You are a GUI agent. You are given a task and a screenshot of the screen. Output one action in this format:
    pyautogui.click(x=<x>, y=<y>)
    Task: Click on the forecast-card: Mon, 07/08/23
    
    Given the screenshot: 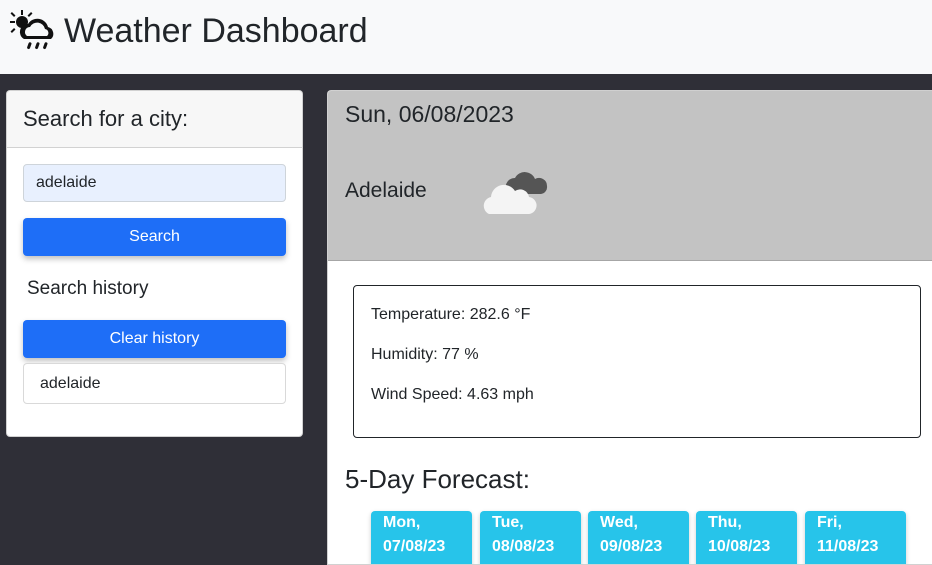 What is the action you would take?
    pyautogui.click(x=421, y=537)
    